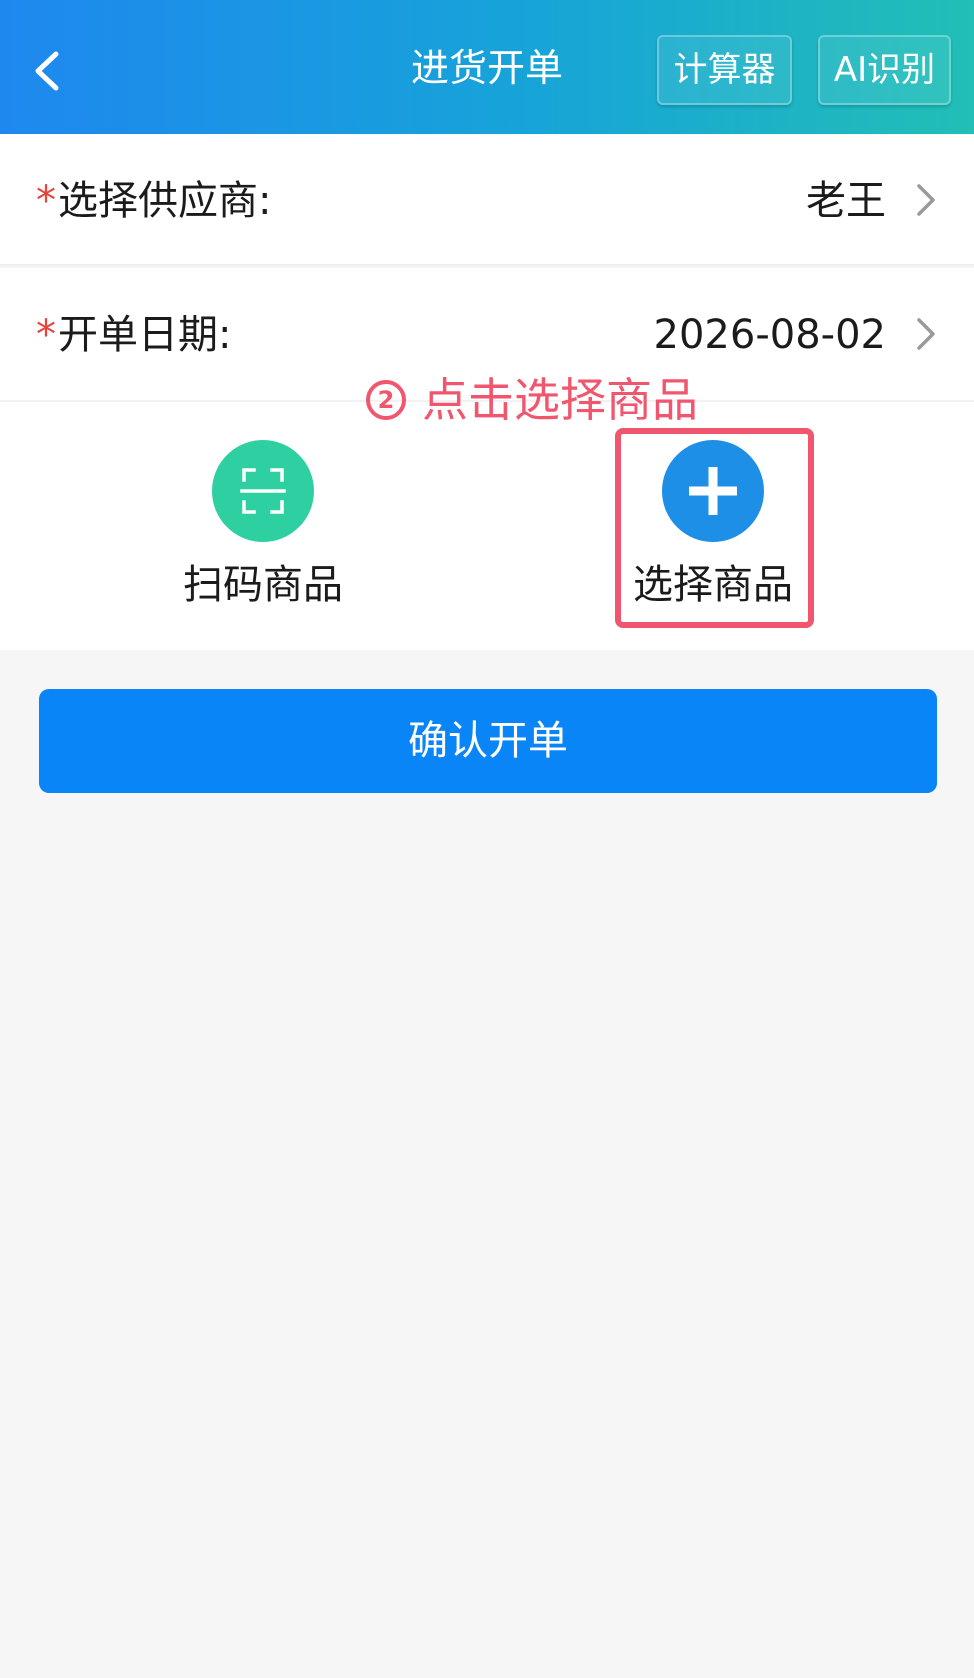 The width and height of the screenshot is (974, 1678). Describe the element at coordinates (560, 400) in the screenshot. I see `annotation-text: 点击选择商品` at that location.